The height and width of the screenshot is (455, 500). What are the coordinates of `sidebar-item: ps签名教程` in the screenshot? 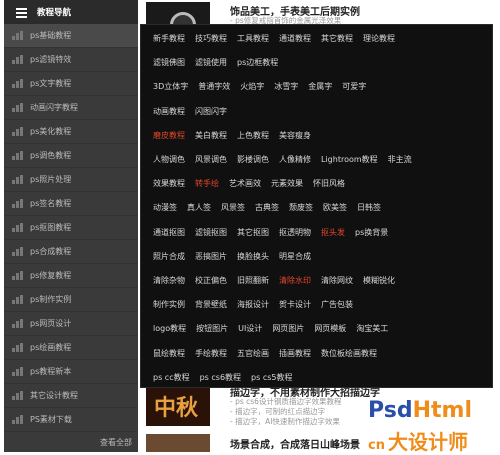 It's located at (71, 204).